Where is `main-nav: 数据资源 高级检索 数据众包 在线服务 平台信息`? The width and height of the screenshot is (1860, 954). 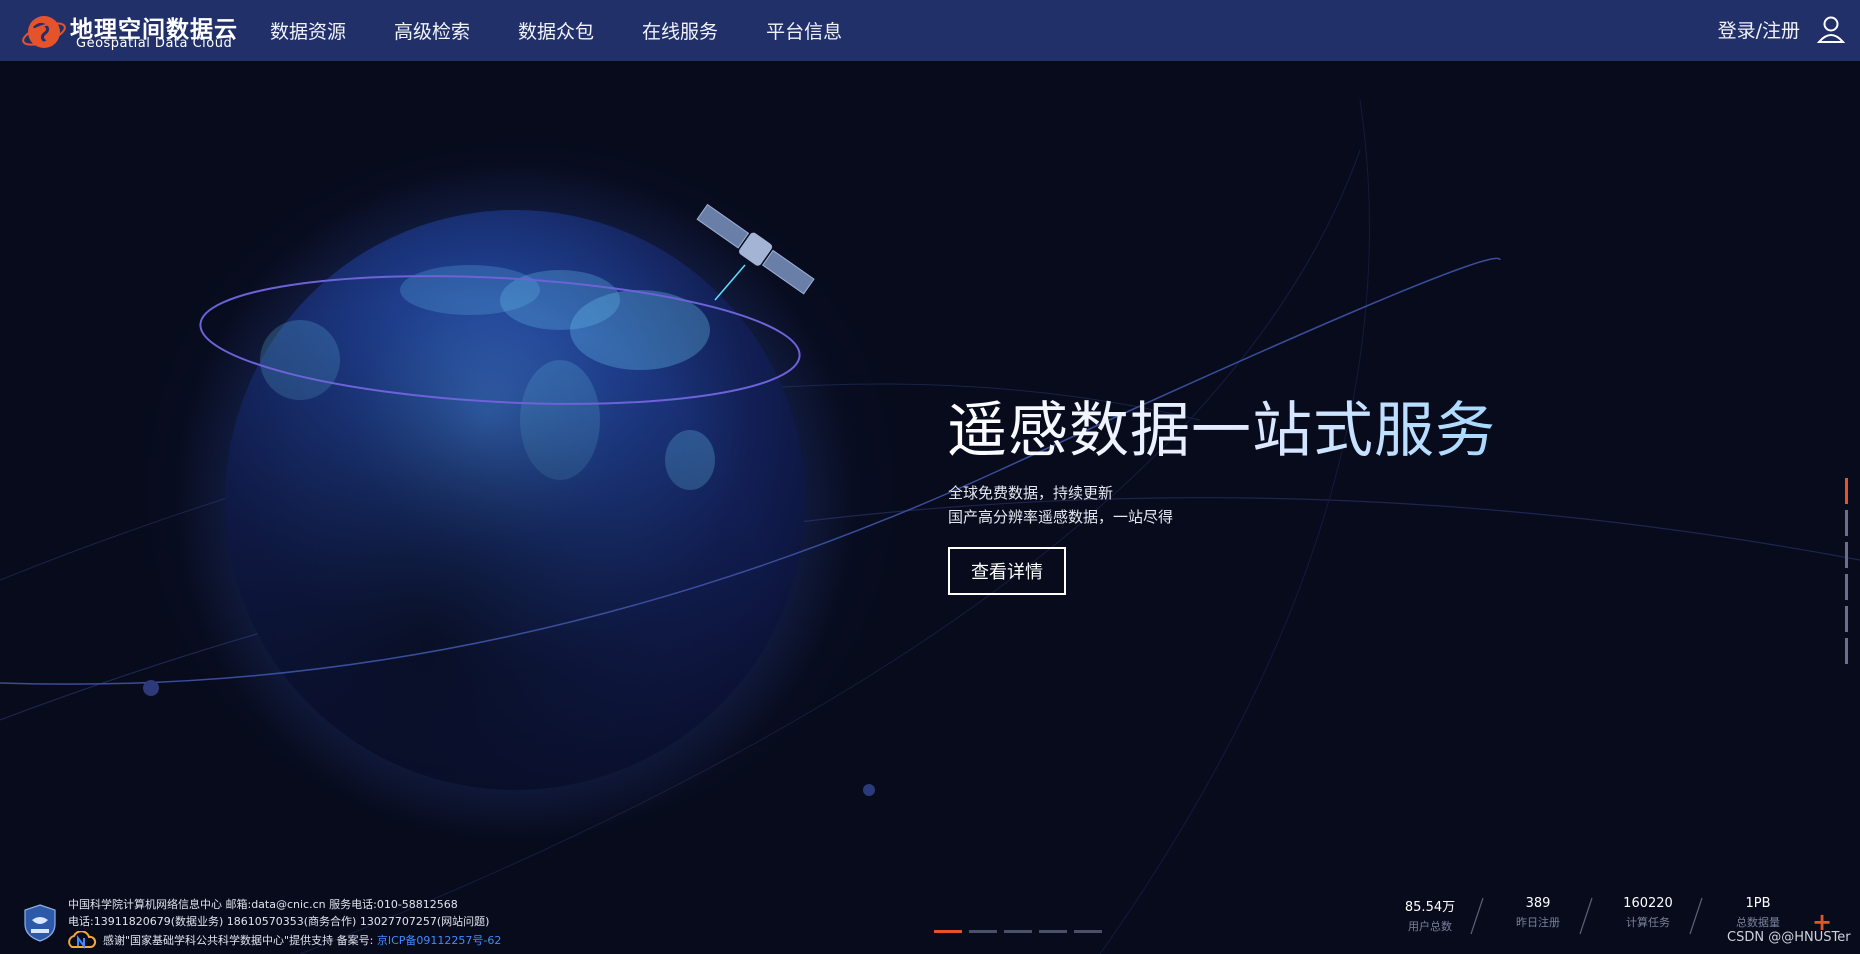 main-nav: 数据资源 高级检索 数据众包 在线服务 平台信息 is located at coordinates (580, 30).